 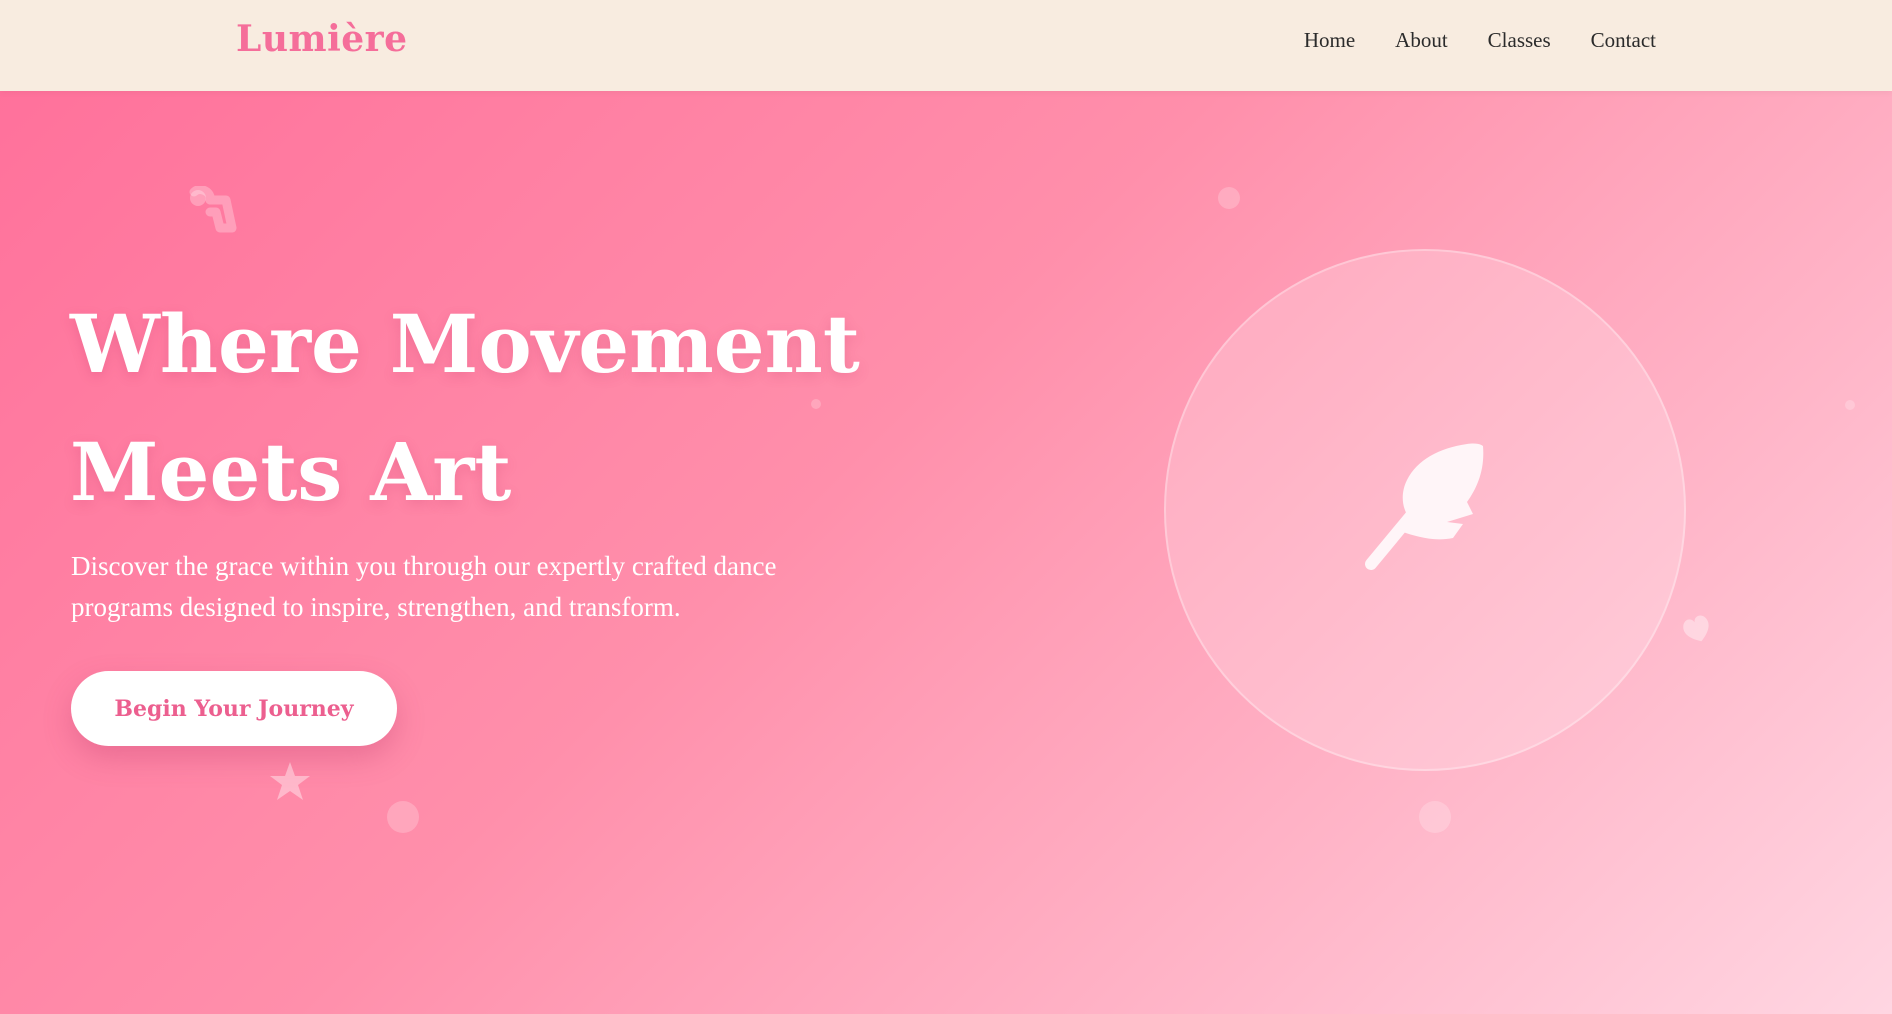 I want to click on hero-title-line-2: Meets Art, so click(x=291, y=472).